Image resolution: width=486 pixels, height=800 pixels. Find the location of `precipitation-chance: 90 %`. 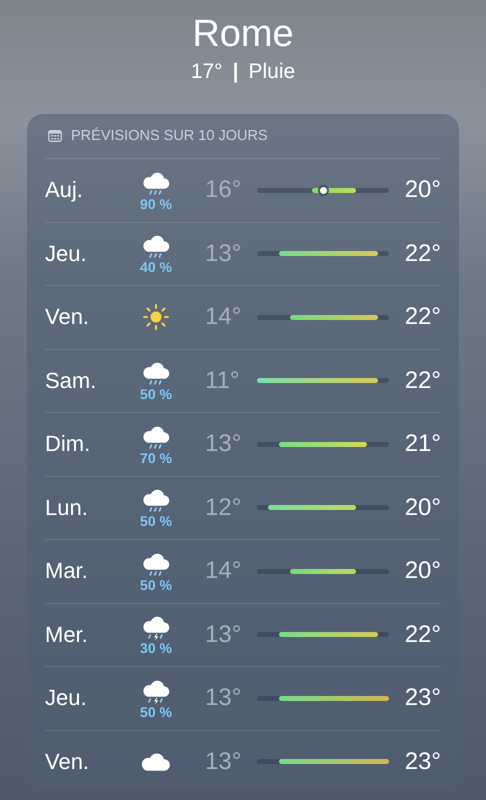

precipitation-chance: 90 % is located at coordinates (156, 204).